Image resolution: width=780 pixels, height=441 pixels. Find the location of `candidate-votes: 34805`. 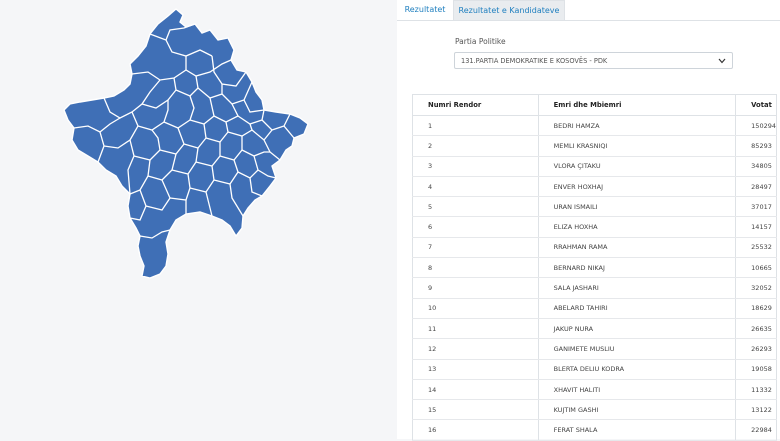

candidate-votes: 34805 is located at coordinates (756, 166).